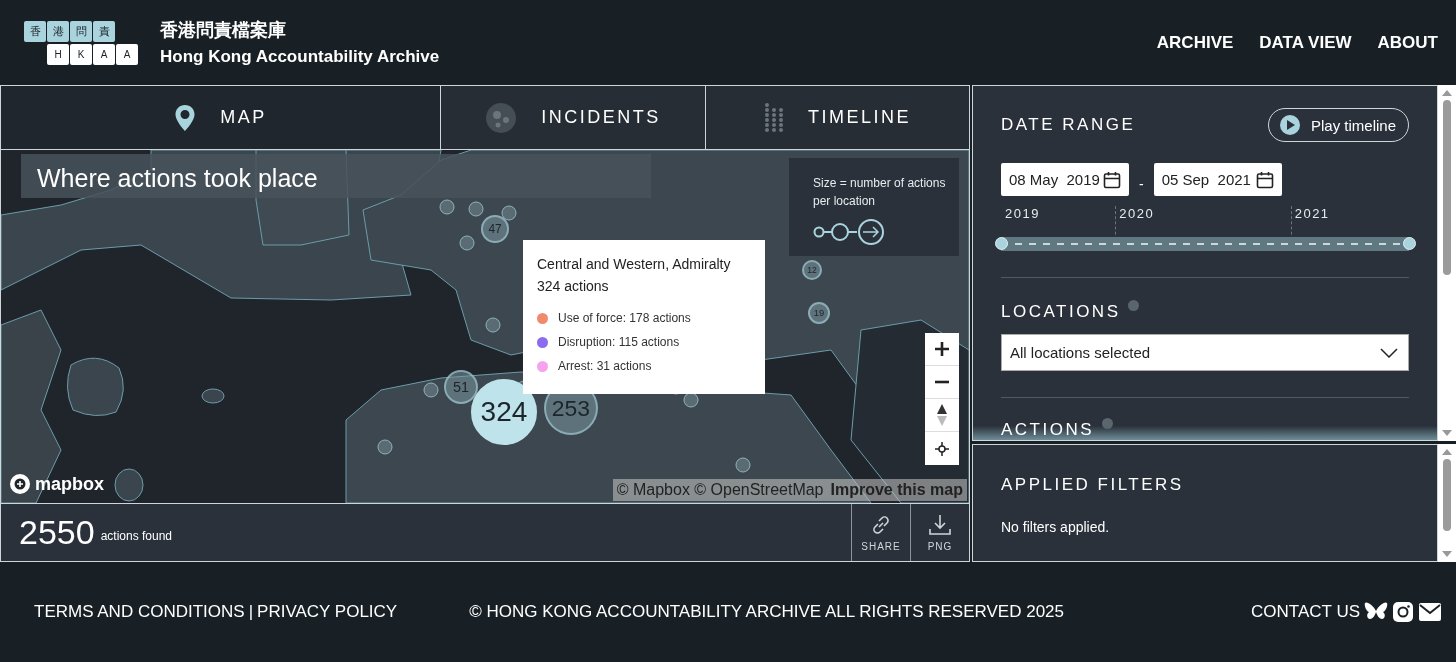 This screenshot has height=662, width=1456. I want to click on result-label: actions found, so click(136, 535).